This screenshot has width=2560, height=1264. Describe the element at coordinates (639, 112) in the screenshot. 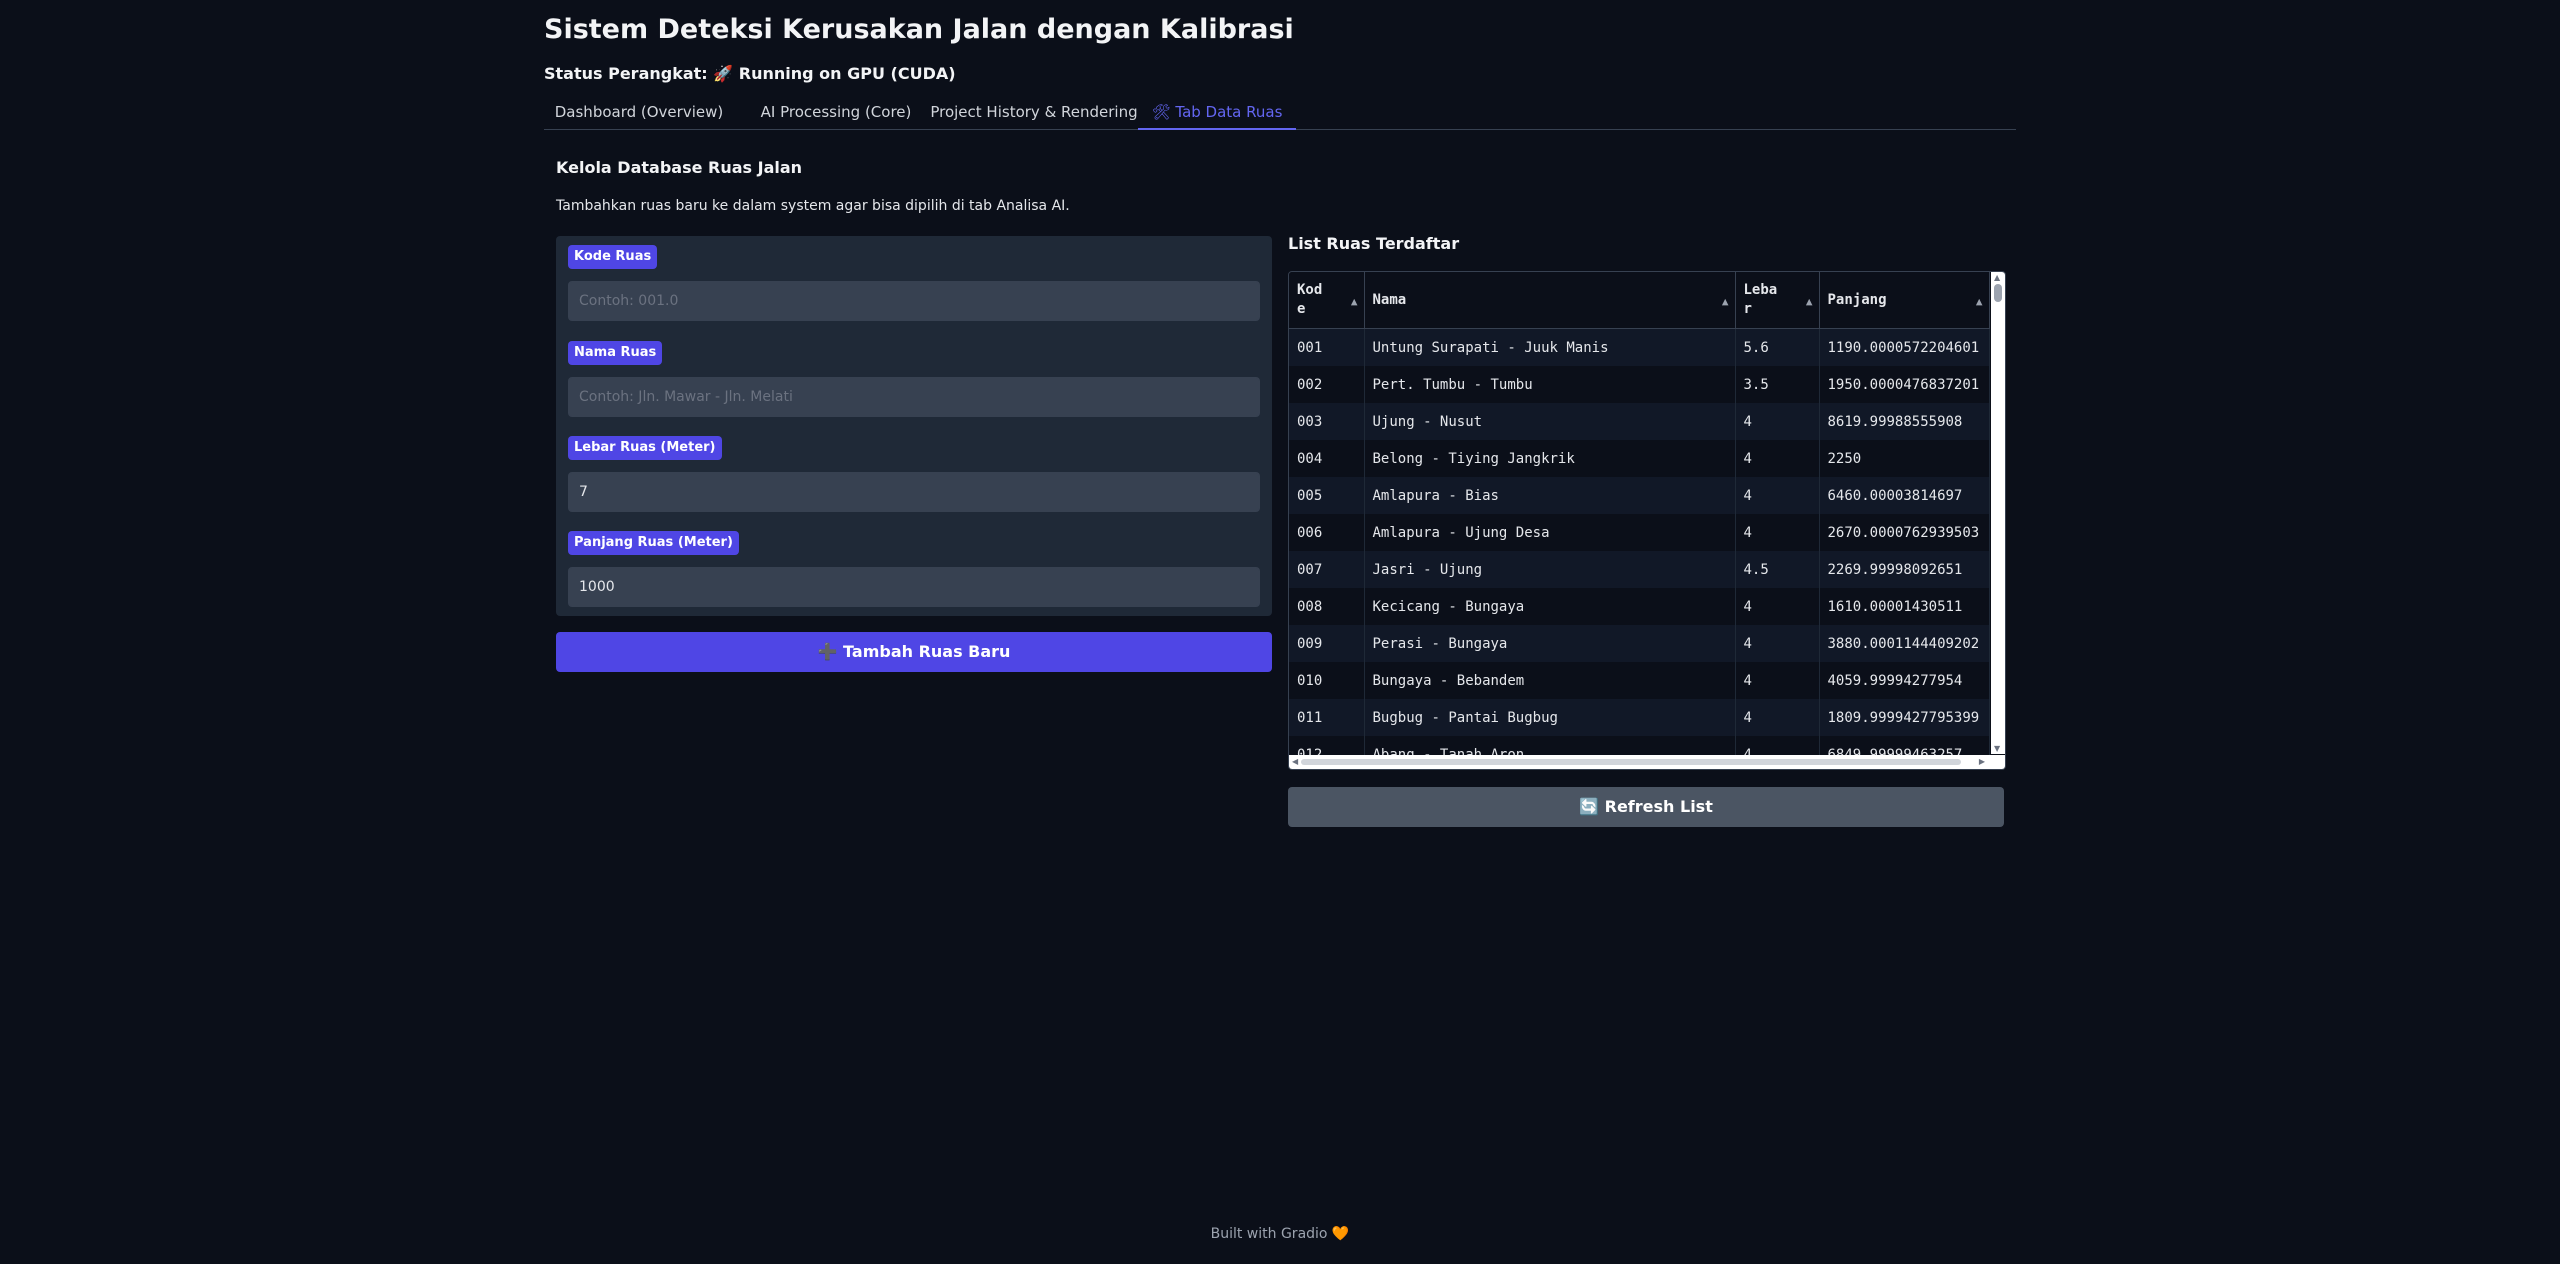

I see `tab-dashboard: Dashboard (Overview)` at that location.